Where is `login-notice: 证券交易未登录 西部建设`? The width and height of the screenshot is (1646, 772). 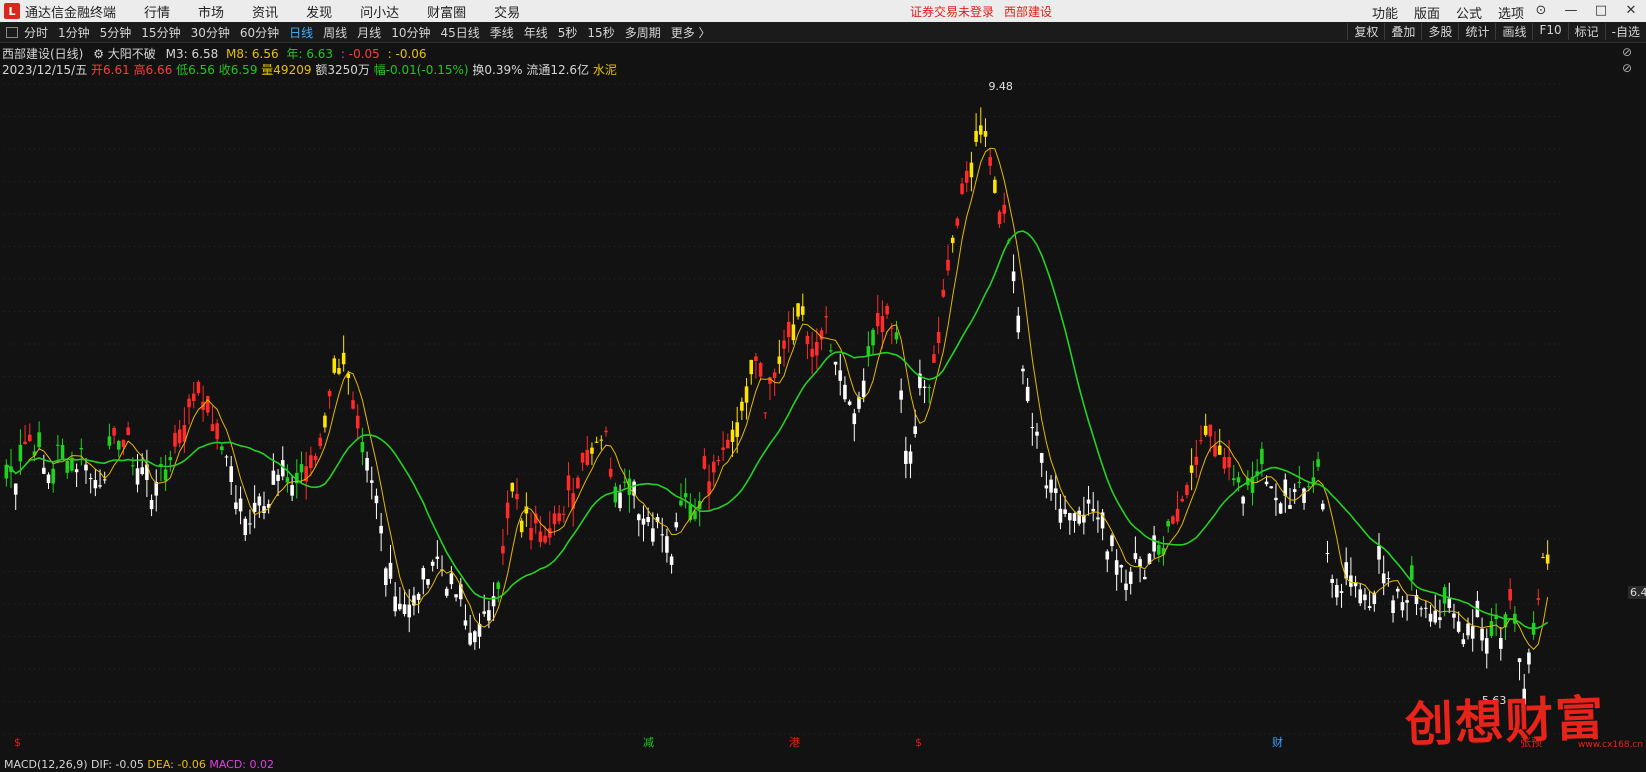
login-notice: 证券交易未登录 西部建设 is located at coordinates (986, 11).